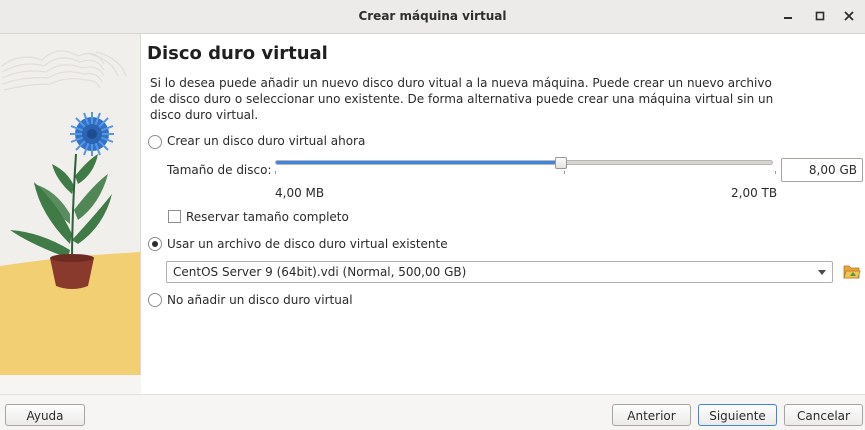  What do you see at coordinates (219, 170) in the screenshot?
I see `disk-size-label: Tamaño de disco:` at bounding box center [219, 170].